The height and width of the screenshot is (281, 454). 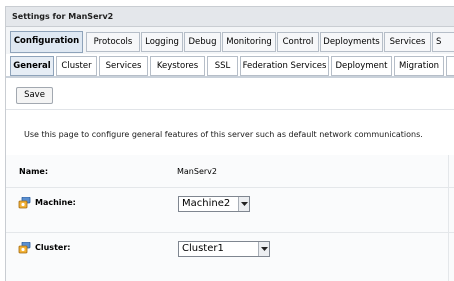 What do you see at coordinates (76, 66) in the screenshot?
I see `tab-cluster: Cluster` at bounding box center [76, 66].